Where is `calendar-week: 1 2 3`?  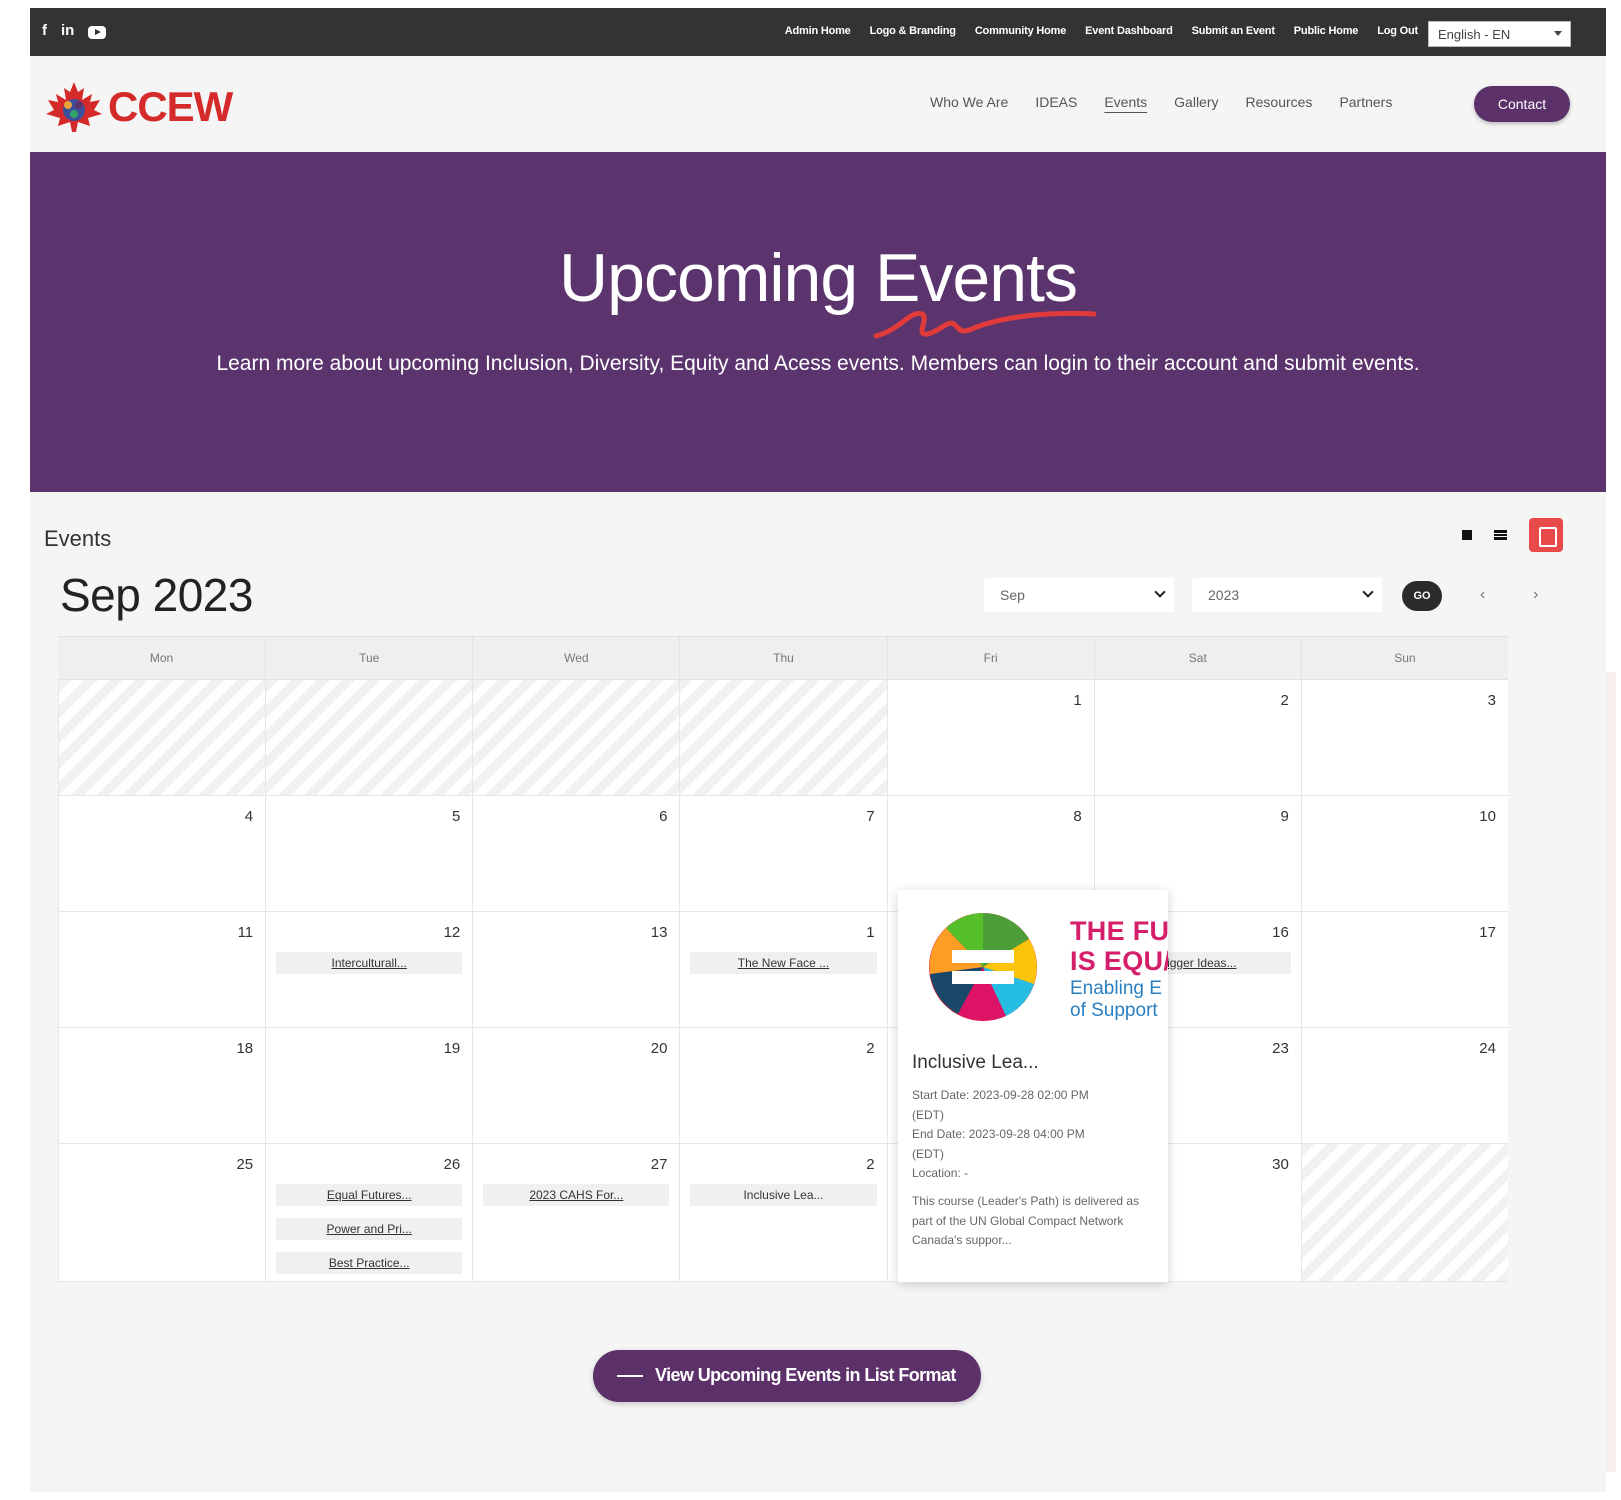
calendar-week: 1 2 3 is located at coordinates (783, 738).